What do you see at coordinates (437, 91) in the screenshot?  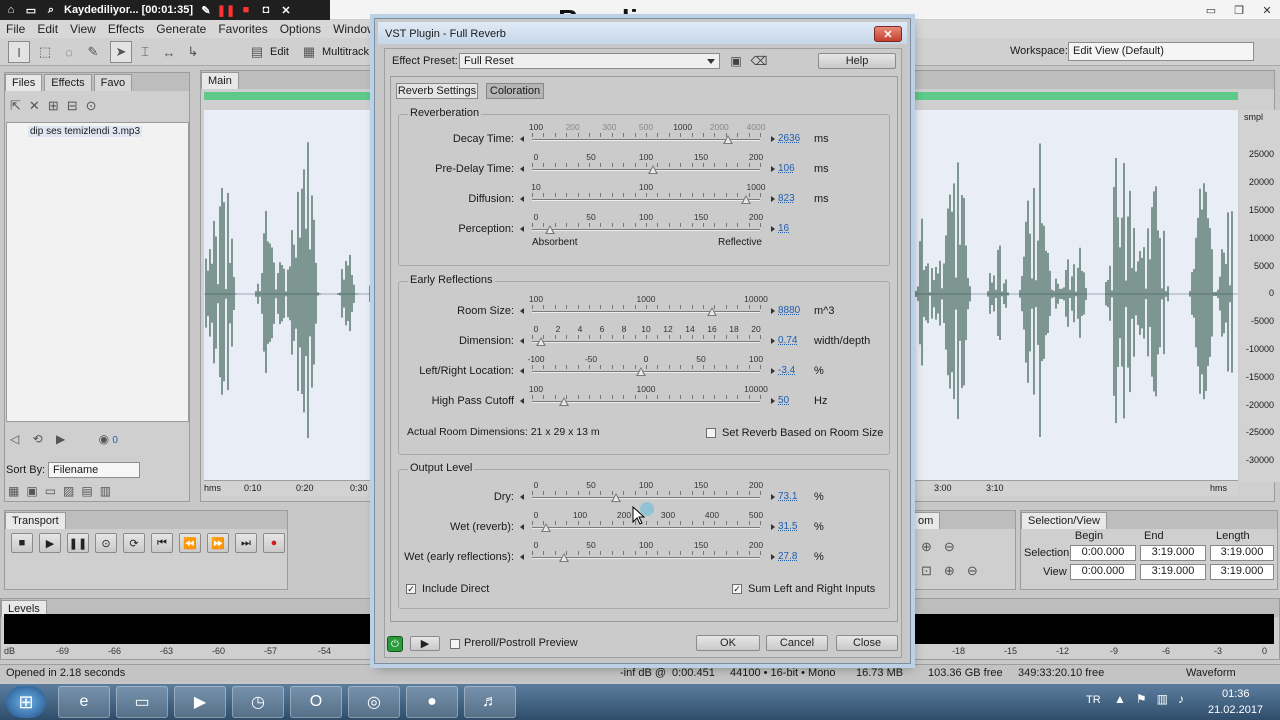 I see `tab-reverb-settings: Reverb Settings` at bounding box center [437, 91].